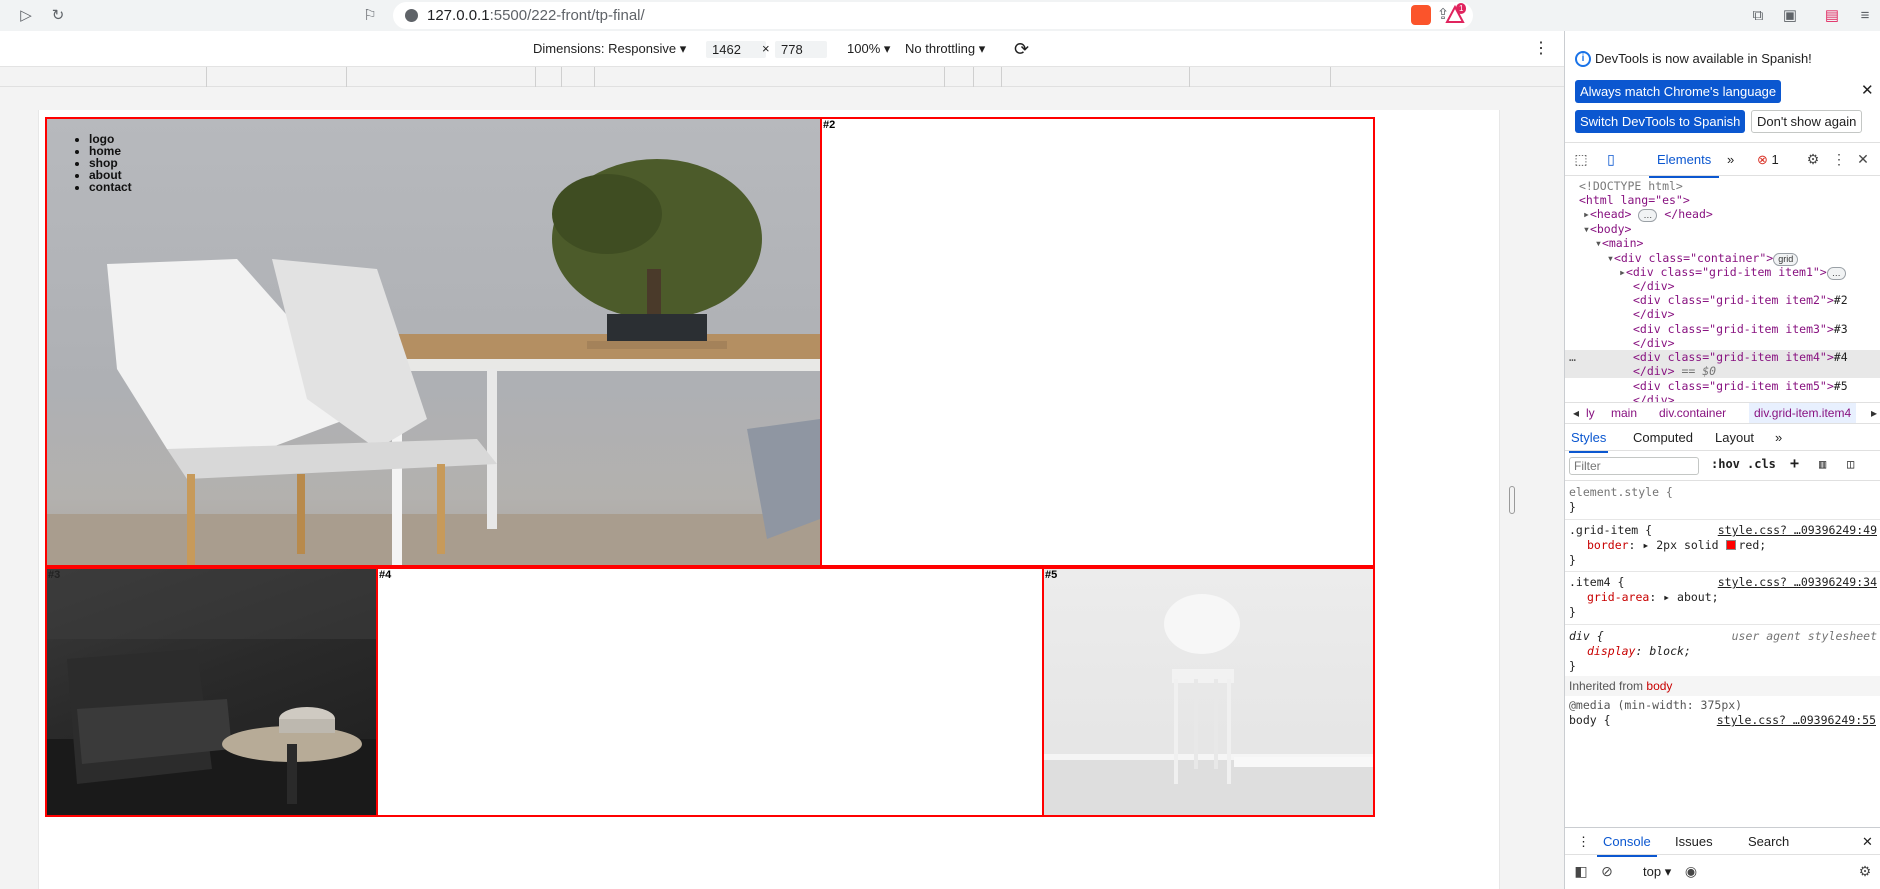 The image size is (1880, 889). I want to click on styles-filter-row: Filter :hov .cls + ▥ ◫, so click(1722, 466).